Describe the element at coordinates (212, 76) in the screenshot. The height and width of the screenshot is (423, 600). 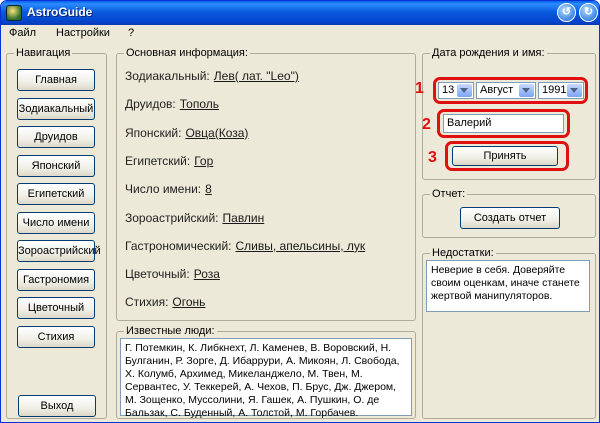
I see `info-row: Зодиакальный: Лев( лат. "Leo")` at that location.